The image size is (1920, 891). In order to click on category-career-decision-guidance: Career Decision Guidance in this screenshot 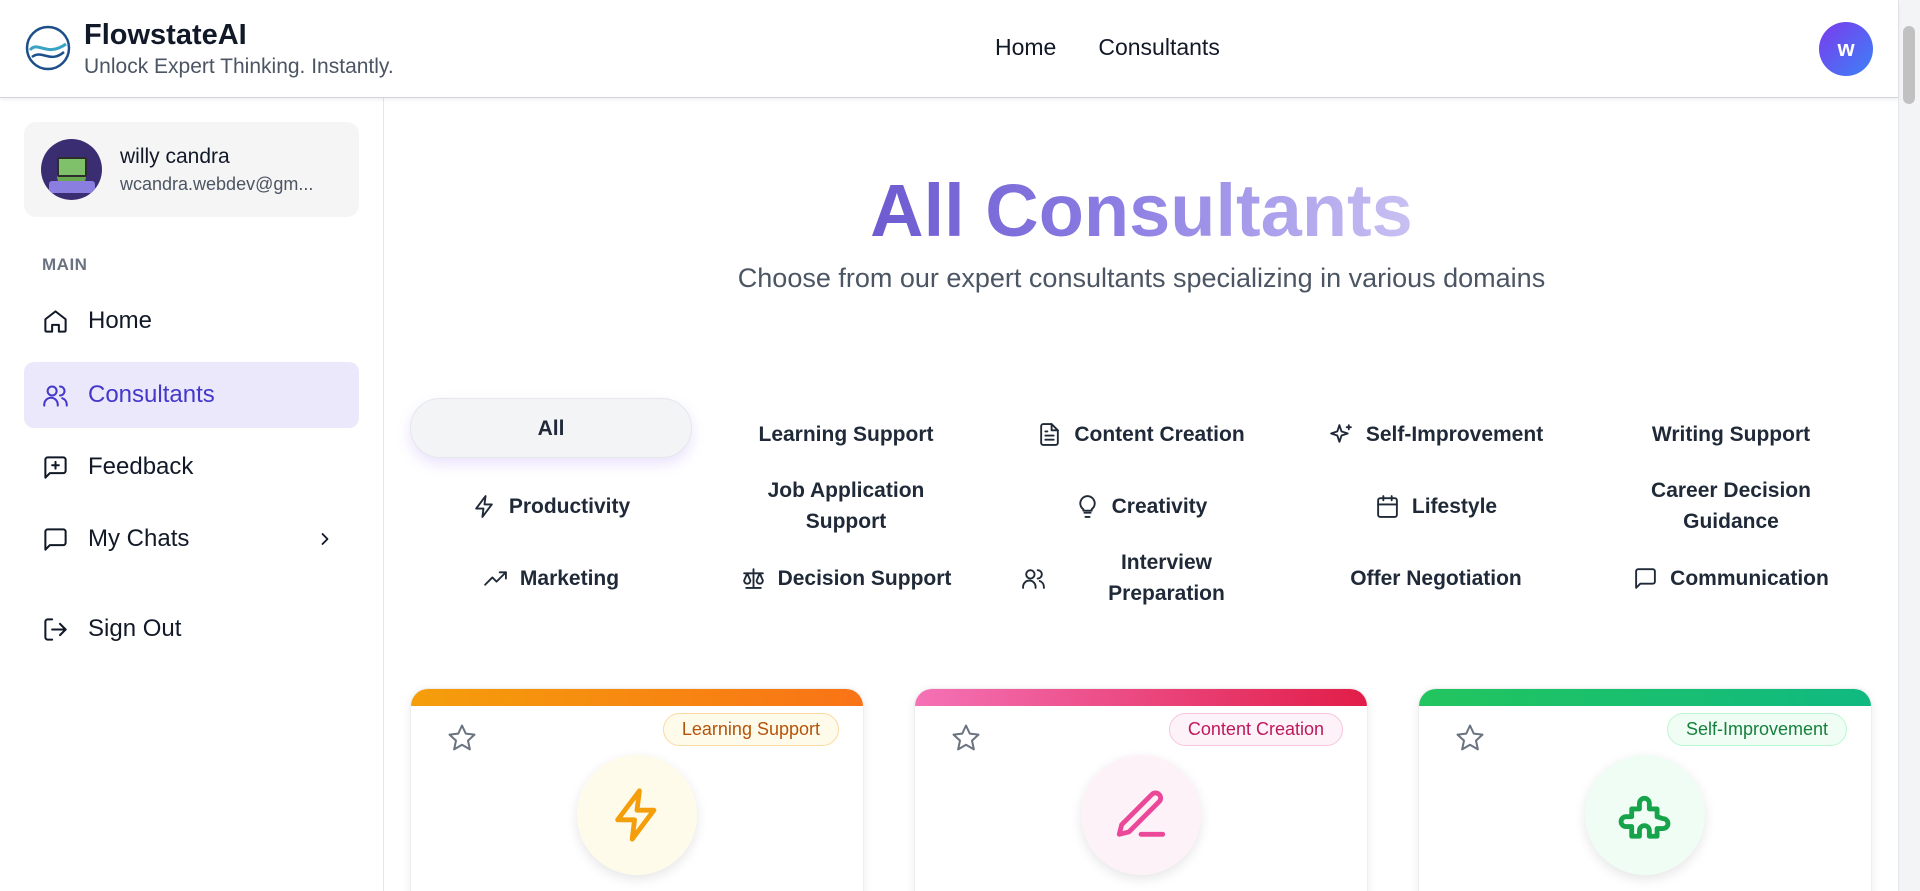, I will do `click(1731, 506)`.